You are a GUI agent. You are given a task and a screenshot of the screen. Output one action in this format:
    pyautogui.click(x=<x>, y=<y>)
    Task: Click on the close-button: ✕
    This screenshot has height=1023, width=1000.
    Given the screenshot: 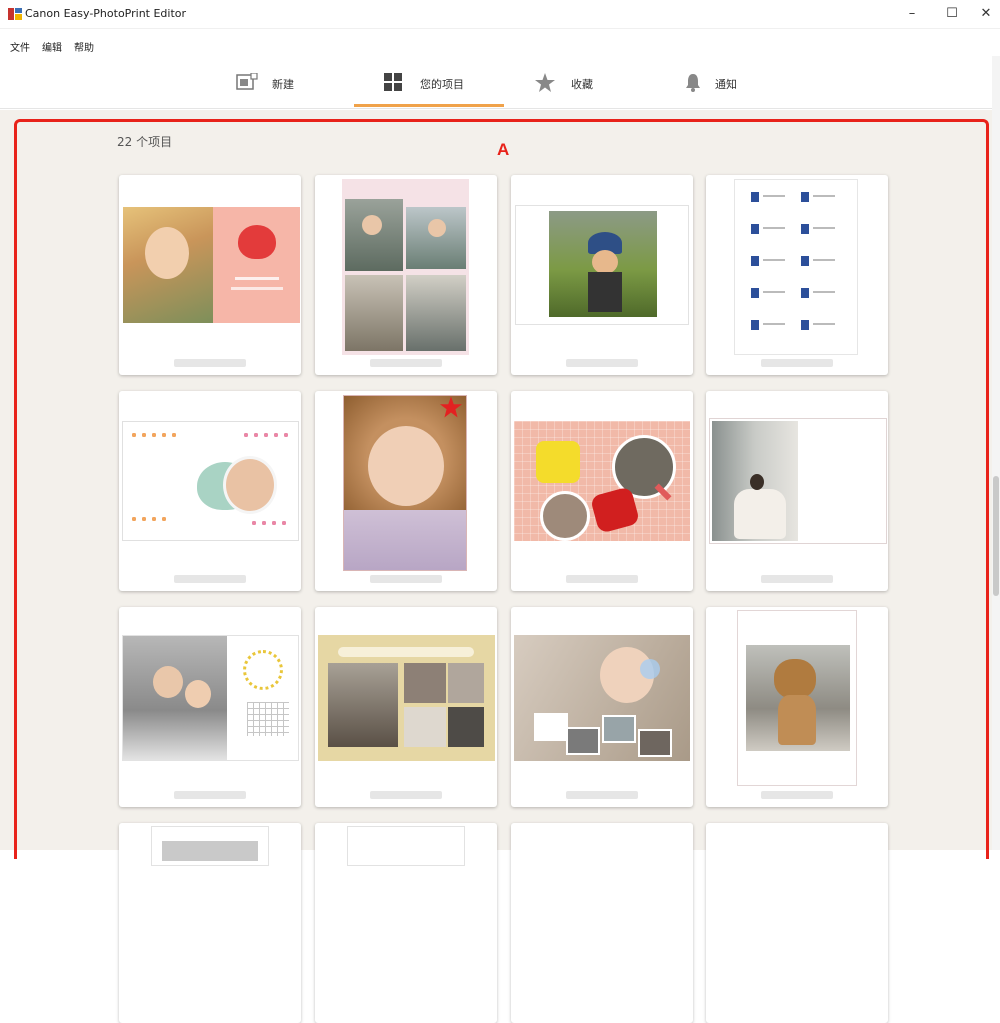 What is the action you would take?
    pyautogui.click(x=986, y=14)
    